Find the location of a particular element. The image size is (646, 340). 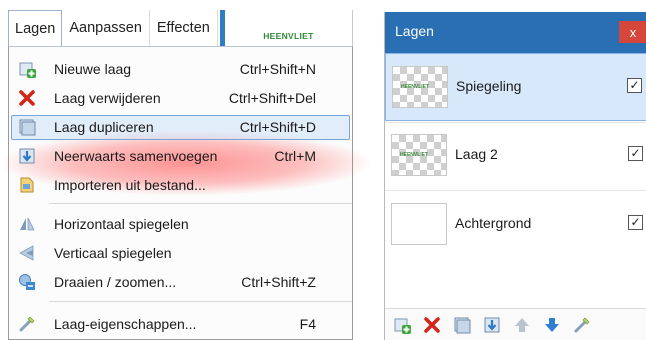

new-layer-icon is located at coordinates (27, 70).